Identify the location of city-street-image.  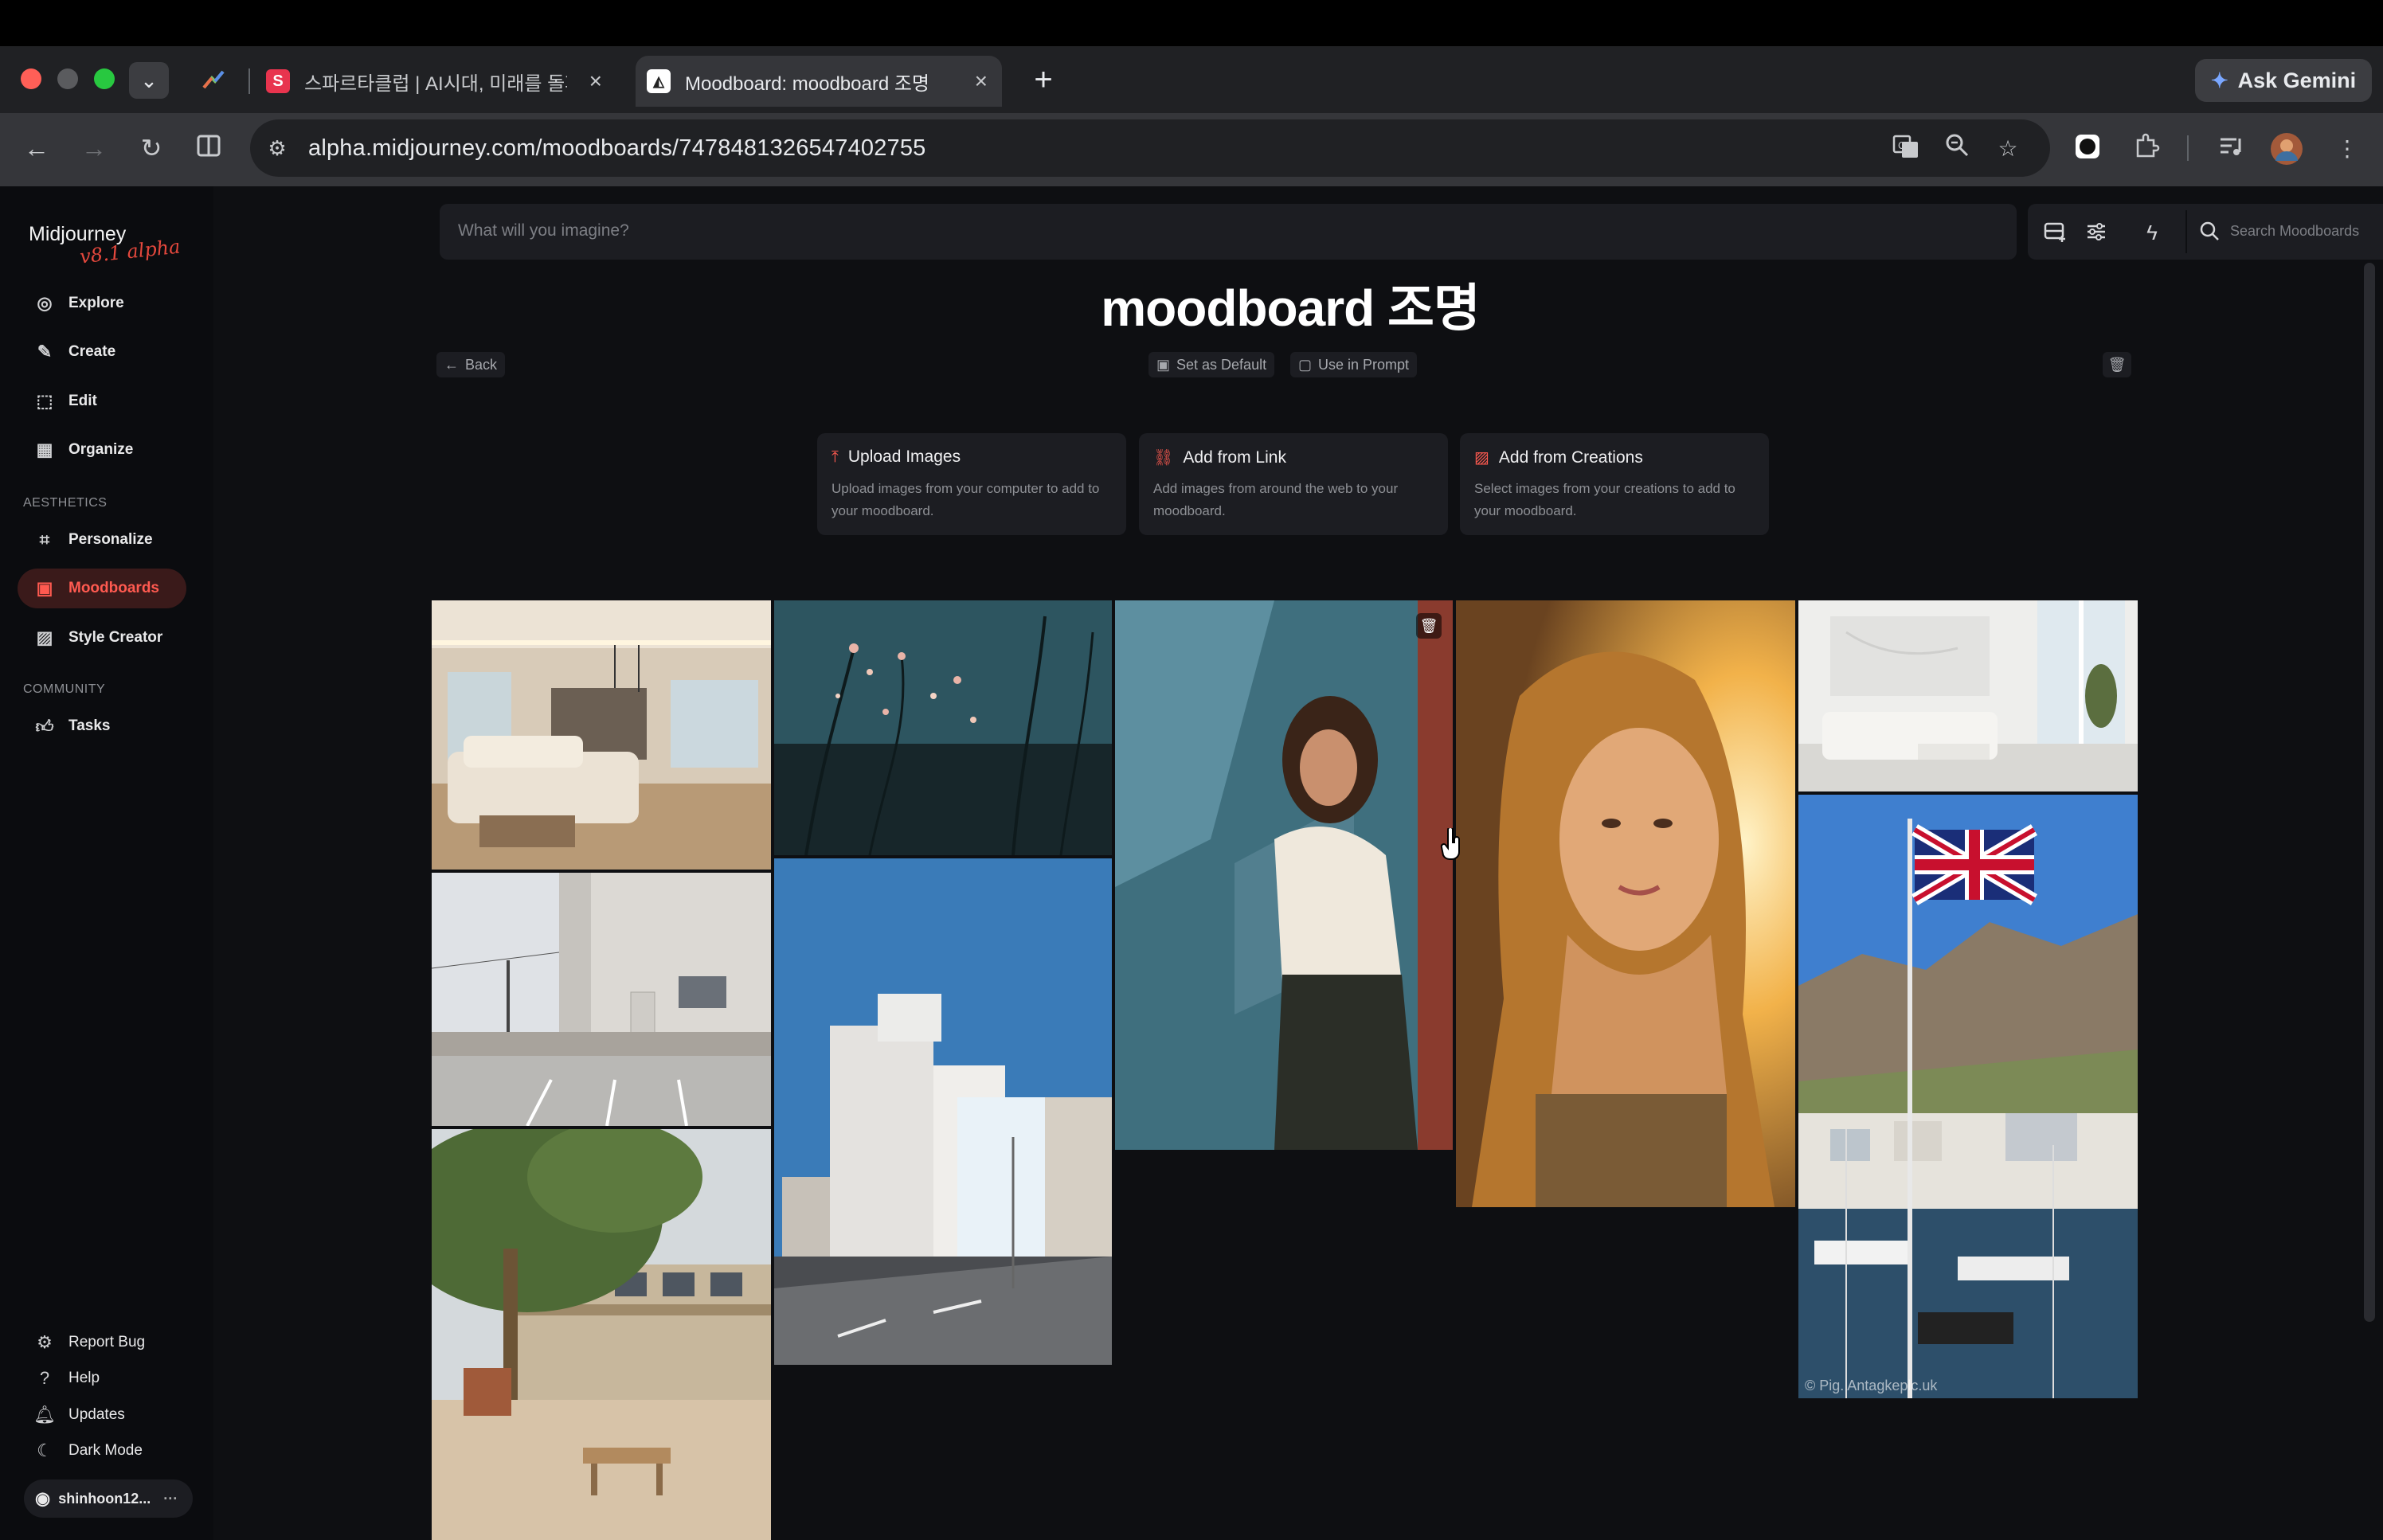
(943, 1111).